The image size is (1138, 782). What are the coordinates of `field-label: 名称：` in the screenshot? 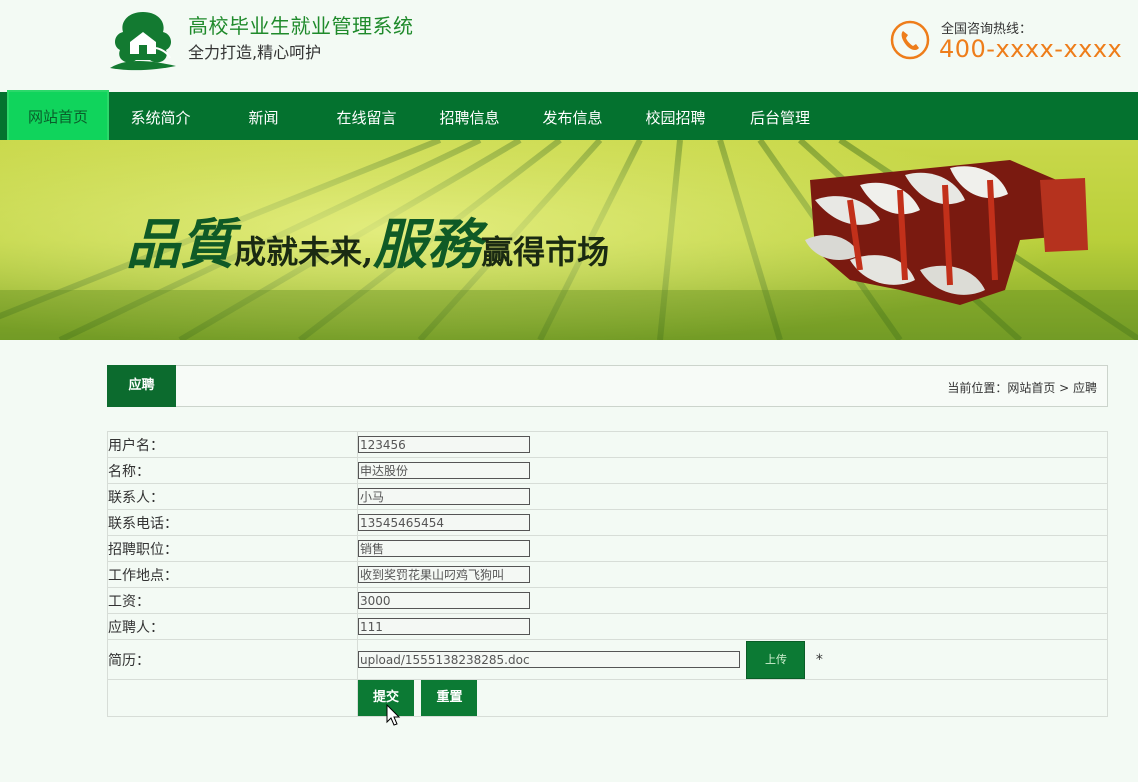 It's located at (232, 470).